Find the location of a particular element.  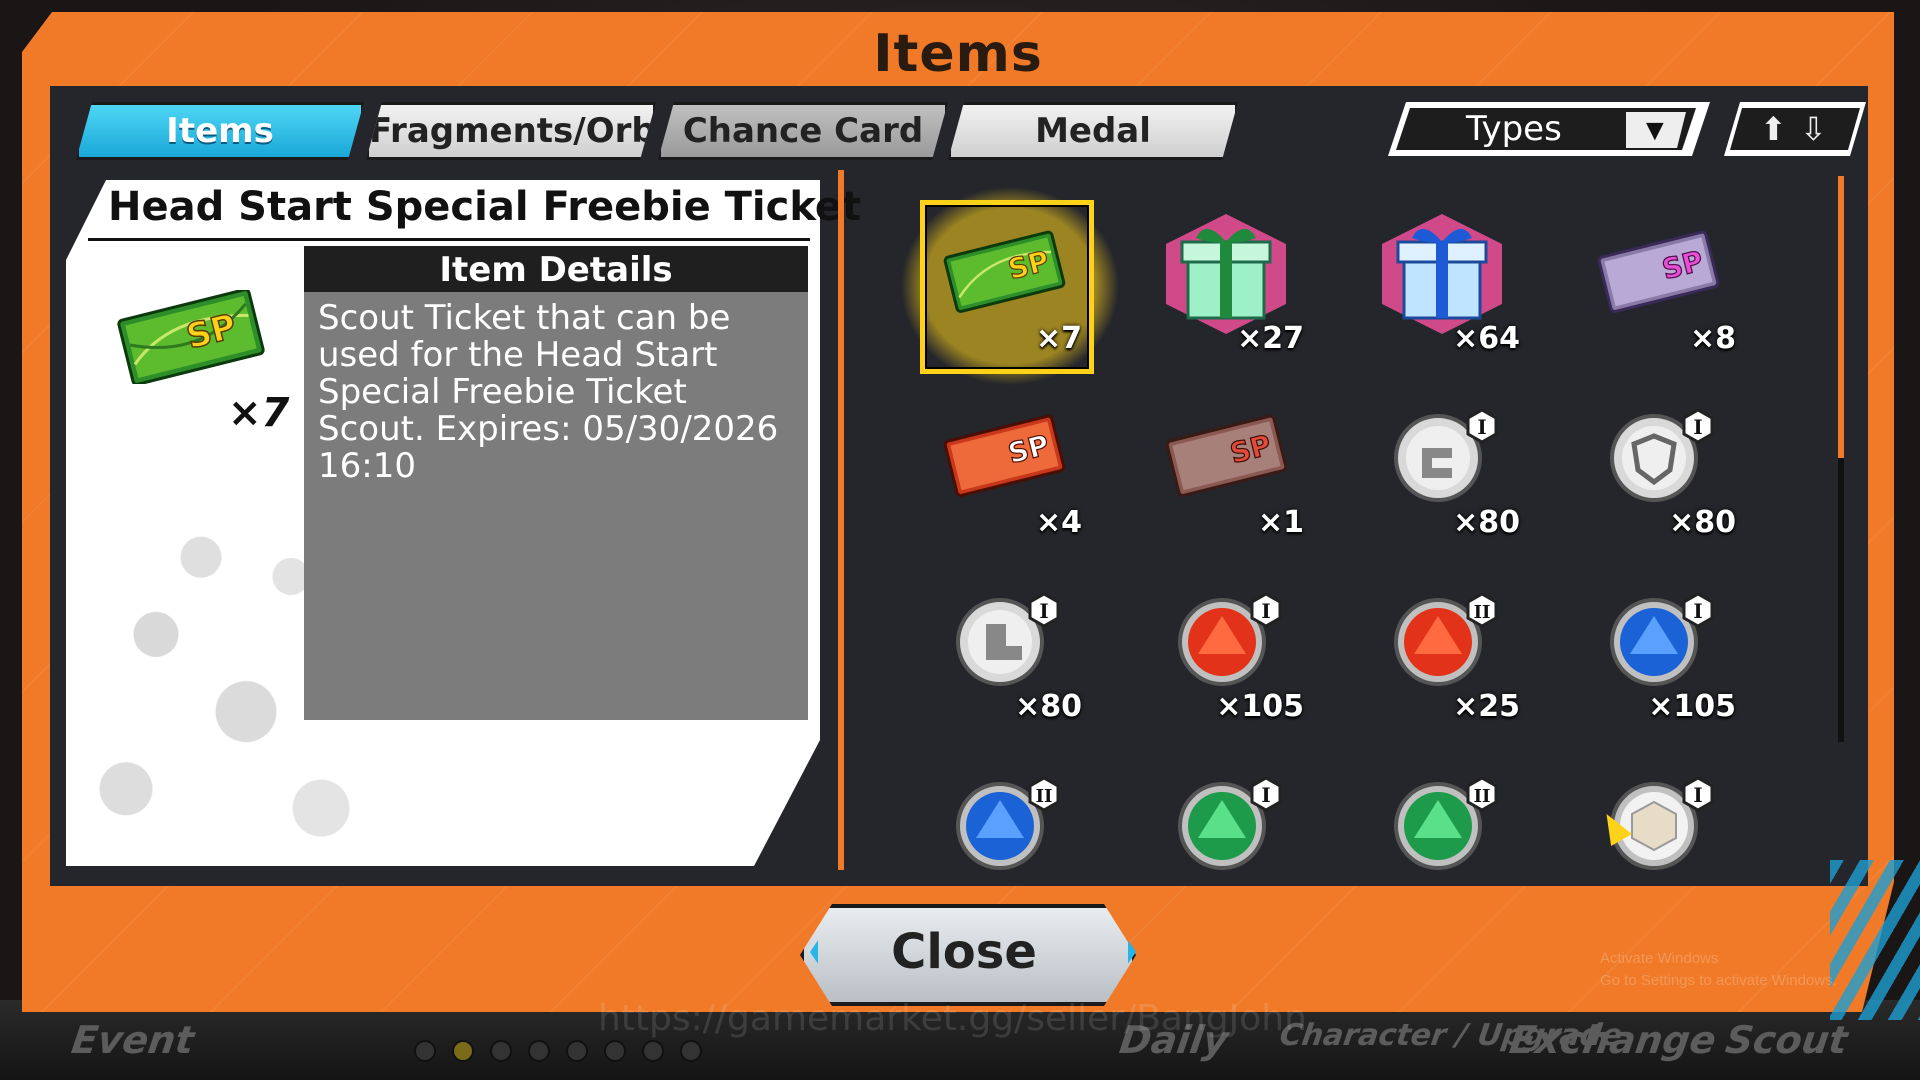

chevron-down-icon: ▼ is located at coordinates (1656, 130).